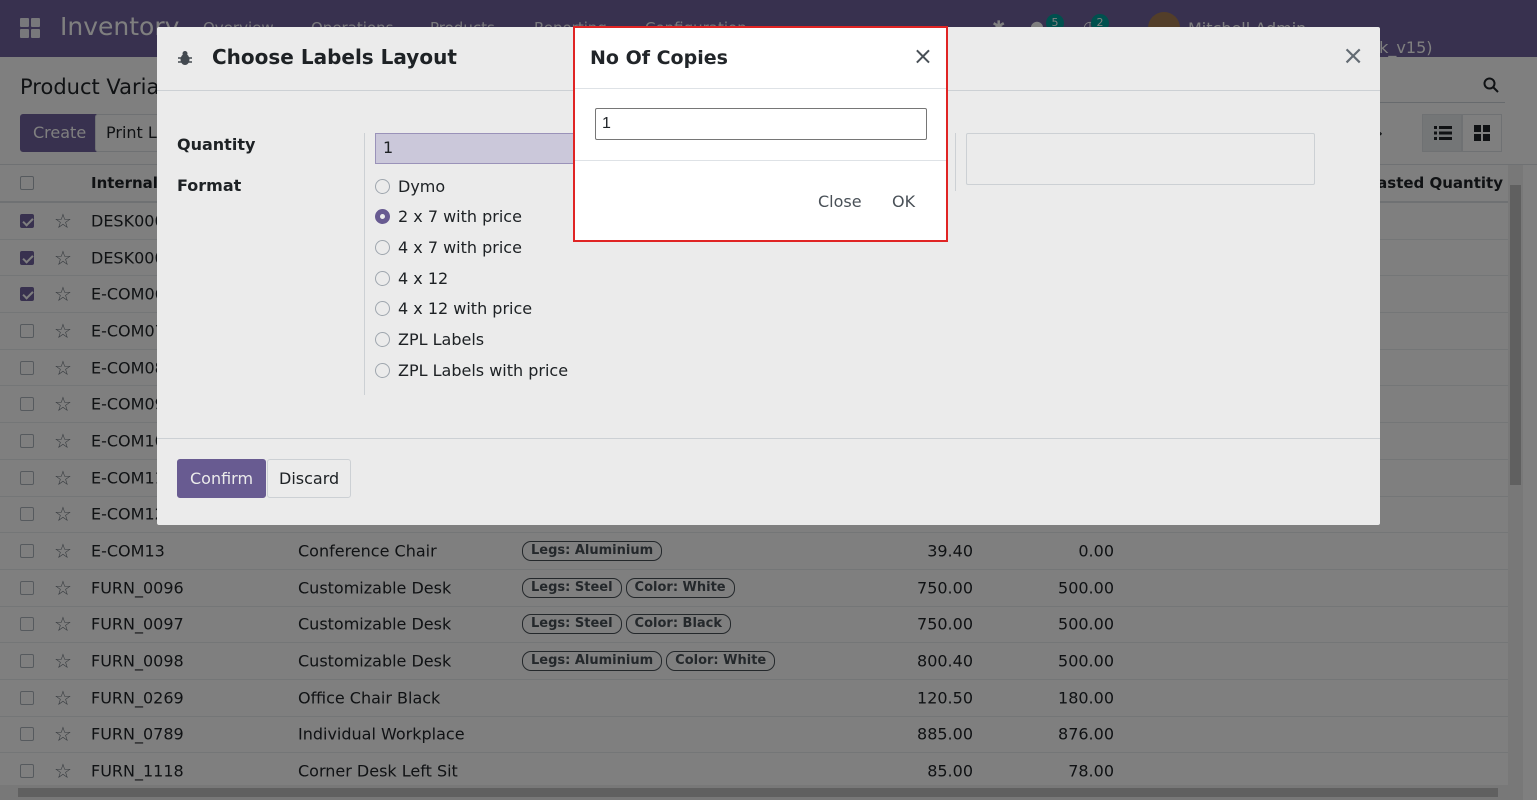  Describe the element at coordinates (761, 124) in the screenshot. I see `copies-input` at that location.